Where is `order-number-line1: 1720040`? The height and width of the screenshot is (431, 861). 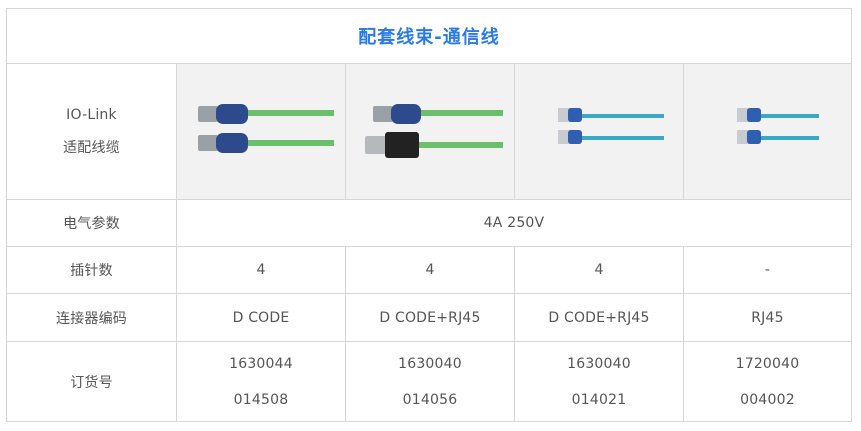
order-number-line1: 1720040 is located at coordinates (767, 363).